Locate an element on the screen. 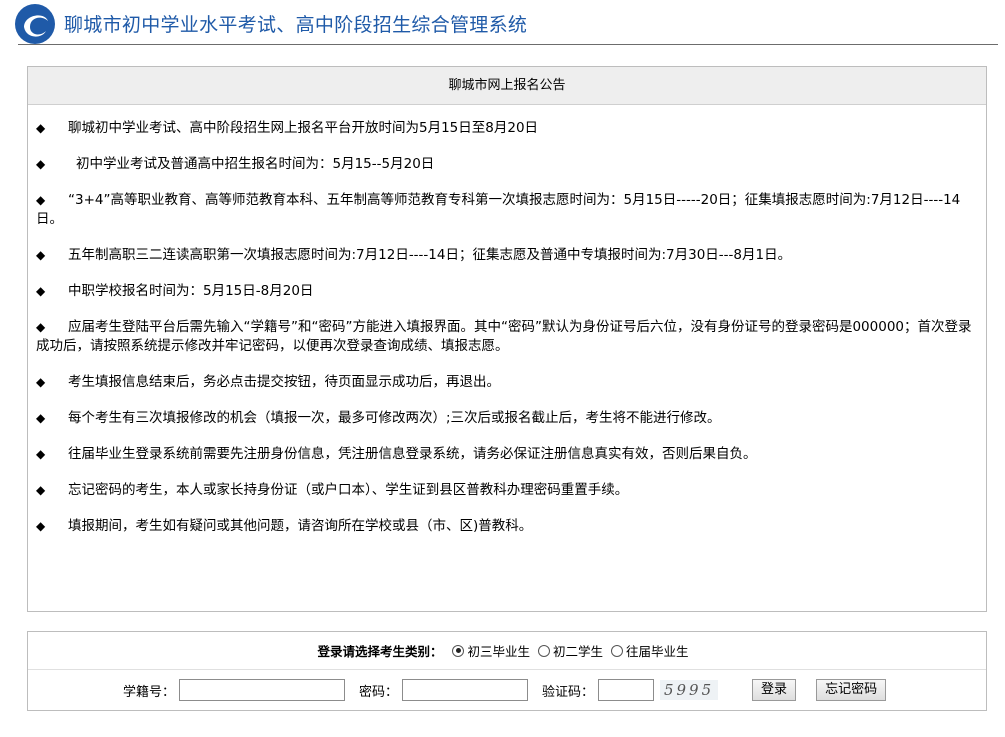 The width and height of the screenshot is (1005, 737). credentials-row: 学籍号： 密码： 验证码： 5995 登录 忘记密码 is located at coordinates (507, 690).